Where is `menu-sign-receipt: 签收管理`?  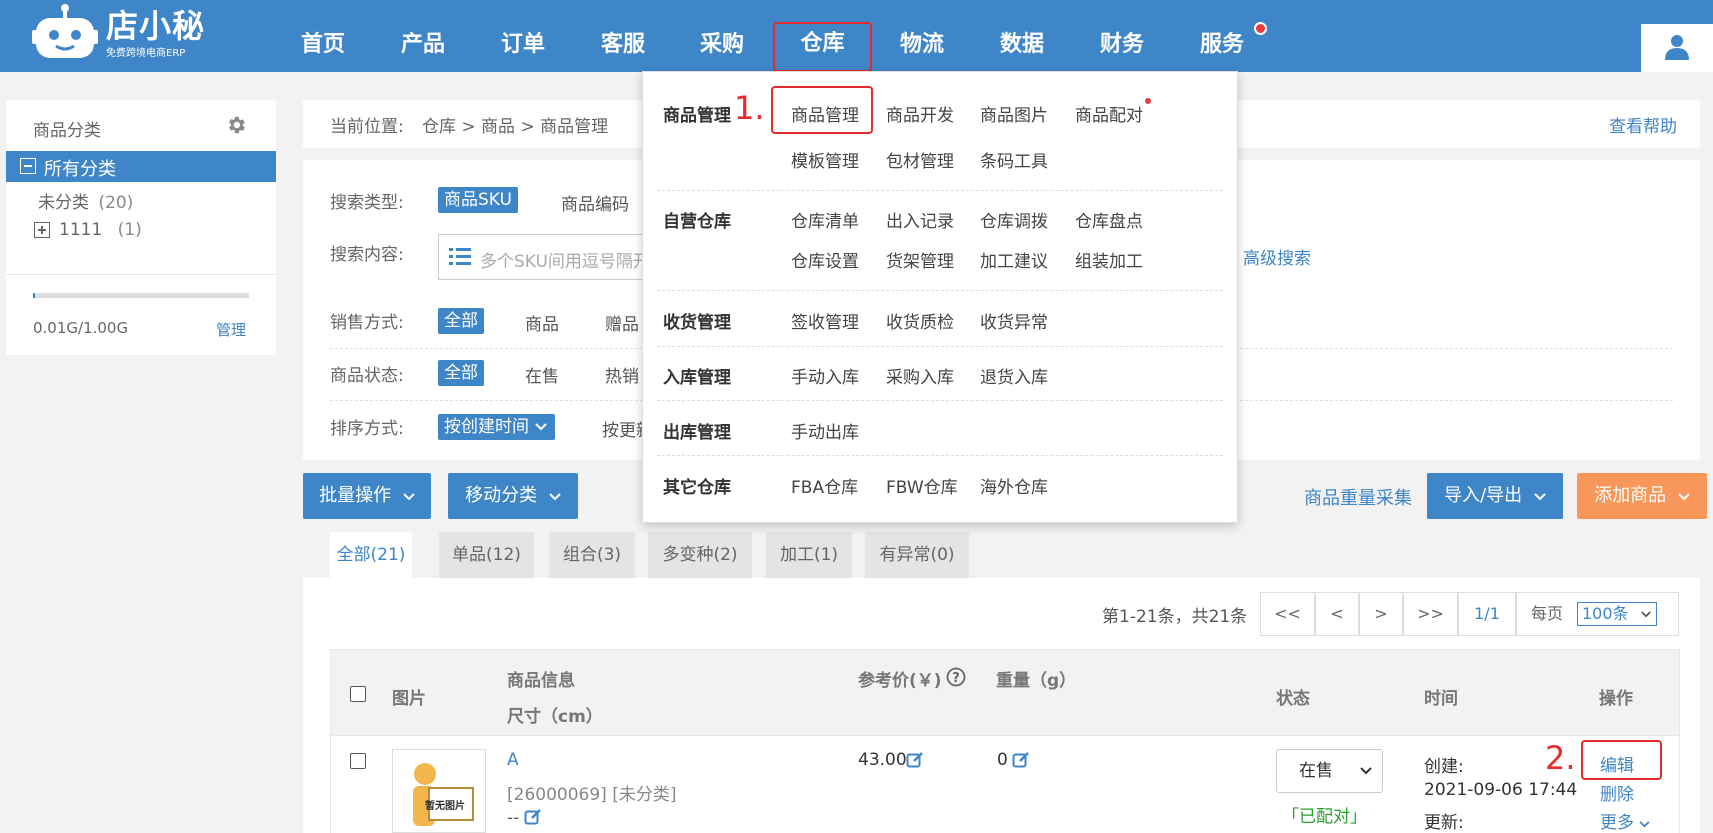
menu-sign-receipt: 签收管理 is located at coordinates (825, 320).